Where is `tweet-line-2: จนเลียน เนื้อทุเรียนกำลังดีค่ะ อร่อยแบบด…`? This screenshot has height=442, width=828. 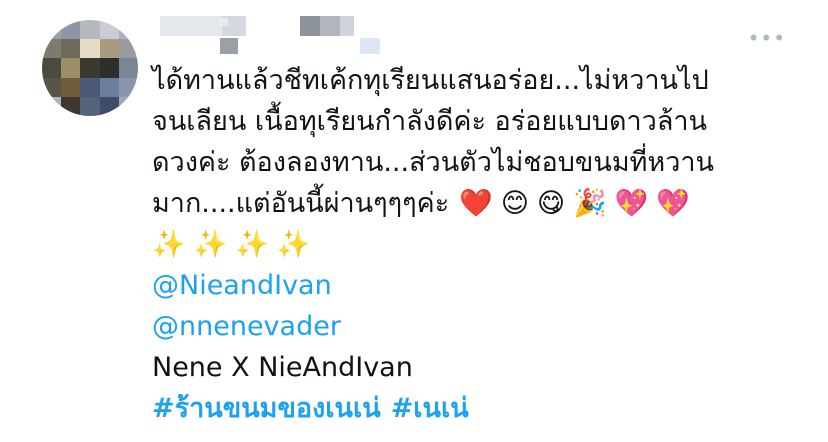
tweet-line-2: จนเลียน เนื้อทุเรียนกำลังดีค่ะ อร่อยแบบด… is located at coordinates (429, 121).